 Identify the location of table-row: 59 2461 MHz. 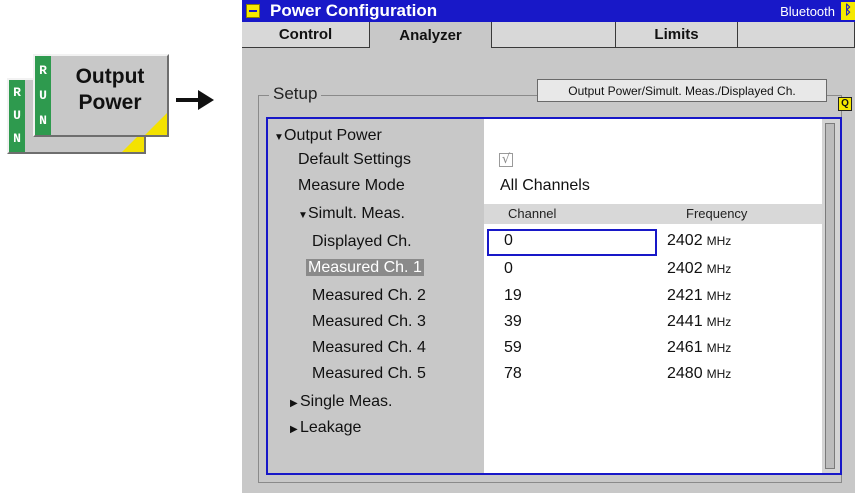
(654, 349).